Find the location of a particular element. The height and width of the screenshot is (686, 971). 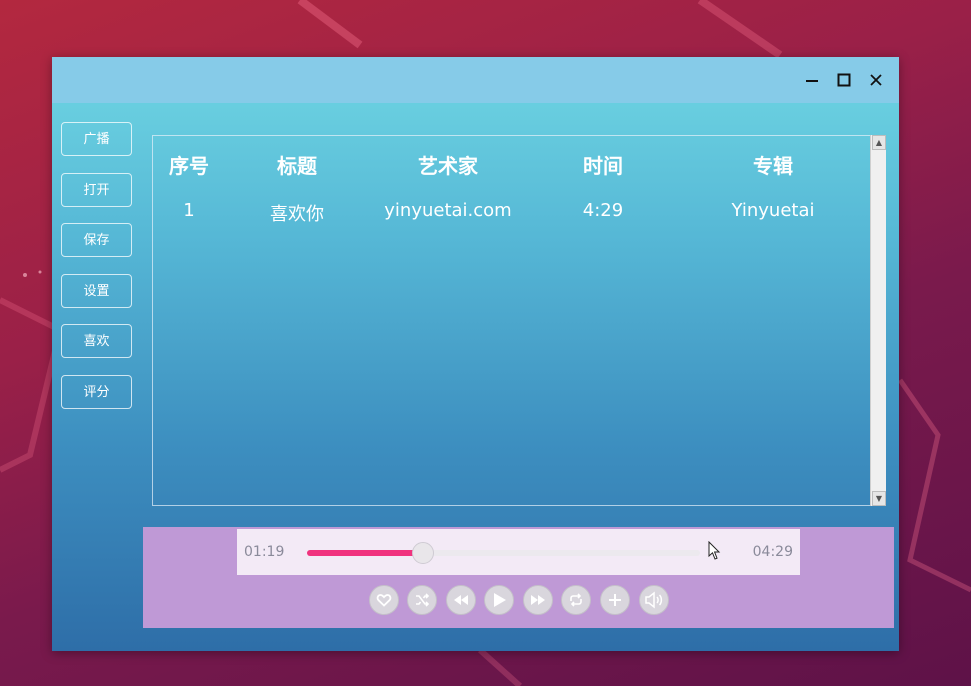

sidebar-item-rating: 评分 is located at coordinates (96, 392).